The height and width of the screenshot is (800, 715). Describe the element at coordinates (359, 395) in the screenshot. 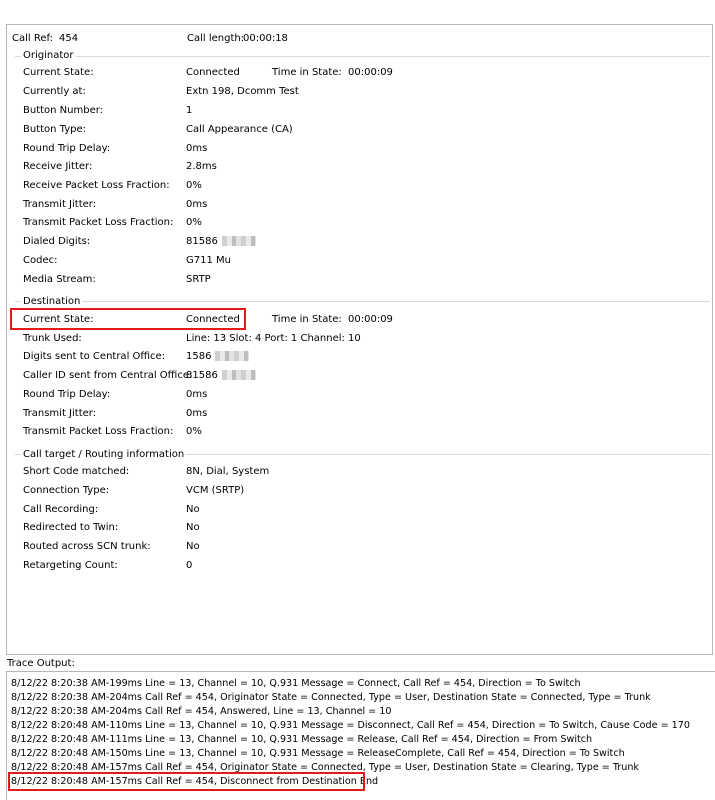

I see `destination-round-trip-row: Round Trip Delay: 0ms` at that location.